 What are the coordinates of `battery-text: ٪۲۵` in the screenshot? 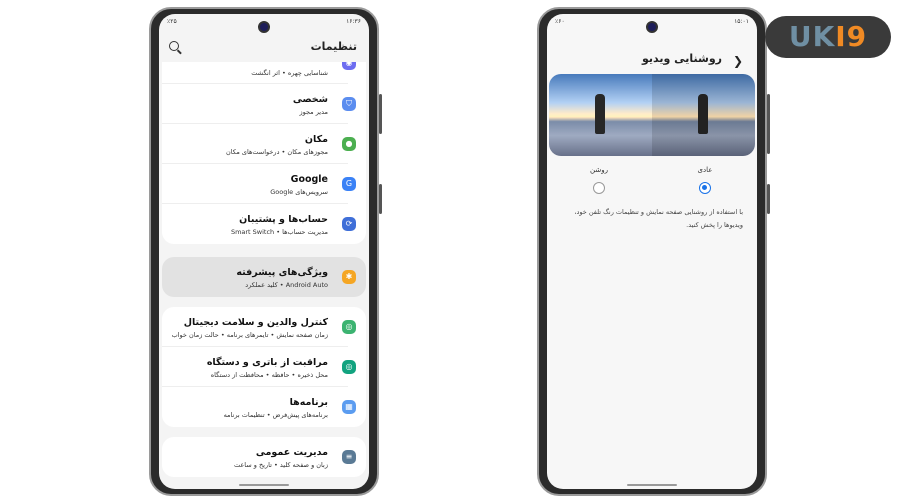 It's located at (172, 21).